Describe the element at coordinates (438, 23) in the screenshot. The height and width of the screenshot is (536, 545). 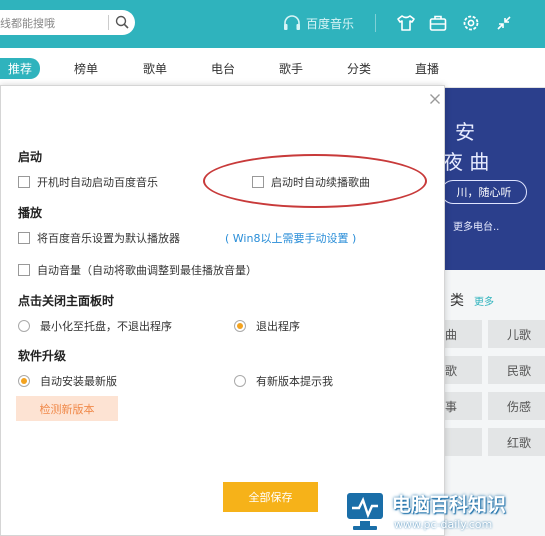
I see `toolbox-icon` at that location.